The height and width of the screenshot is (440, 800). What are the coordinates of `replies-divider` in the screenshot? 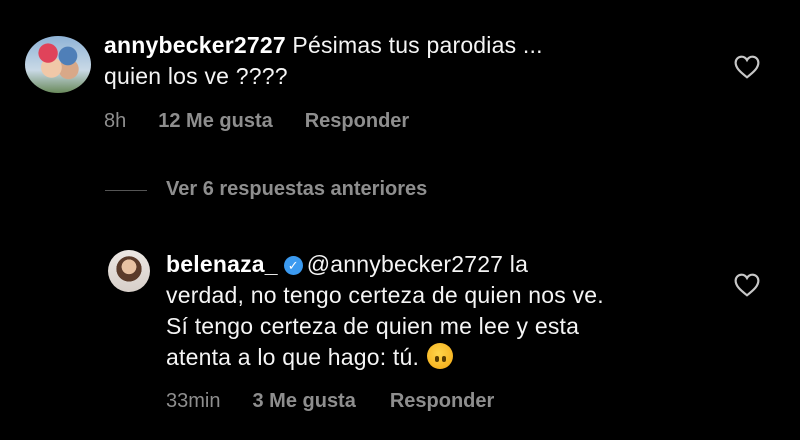 It's located at (126, 190).